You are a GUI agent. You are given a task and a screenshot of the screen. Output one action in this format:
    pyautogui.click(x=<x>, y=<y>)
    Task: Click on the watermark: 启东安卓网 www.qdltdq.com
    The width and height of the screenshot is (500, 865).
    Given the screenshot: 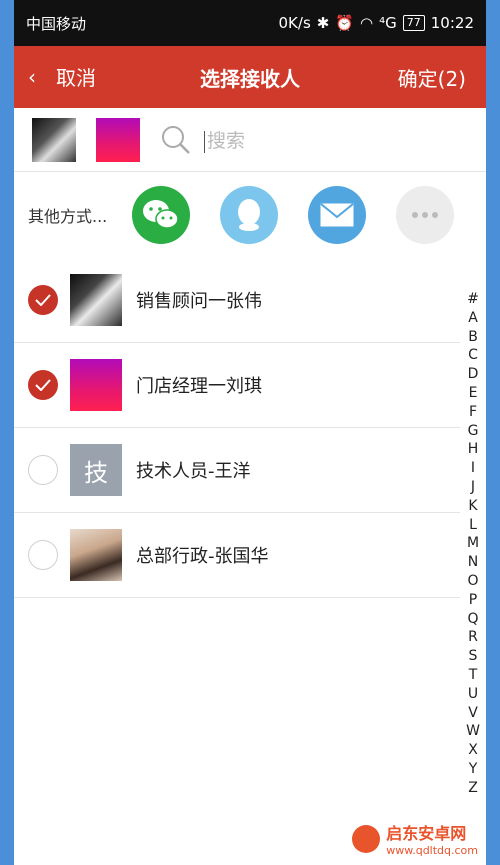 What is the action you would take?
    pyautogui.click(x=415, y=838)
    